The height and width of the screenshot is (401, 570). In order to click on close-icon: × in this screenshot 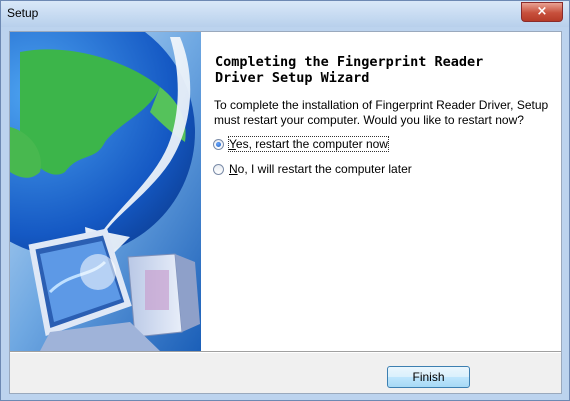, I will do `click(542, 11)`.